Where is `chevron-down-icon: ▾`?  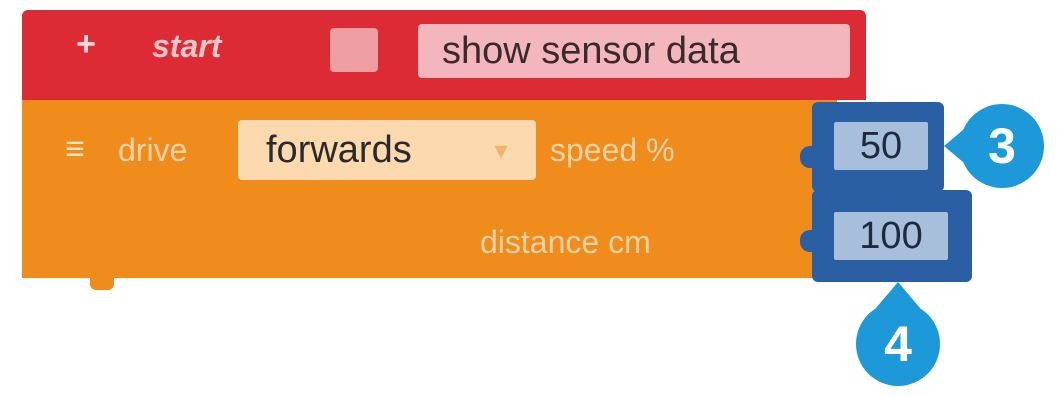
chevron-down-icon: ▾ is located at coordinates (501, 150).